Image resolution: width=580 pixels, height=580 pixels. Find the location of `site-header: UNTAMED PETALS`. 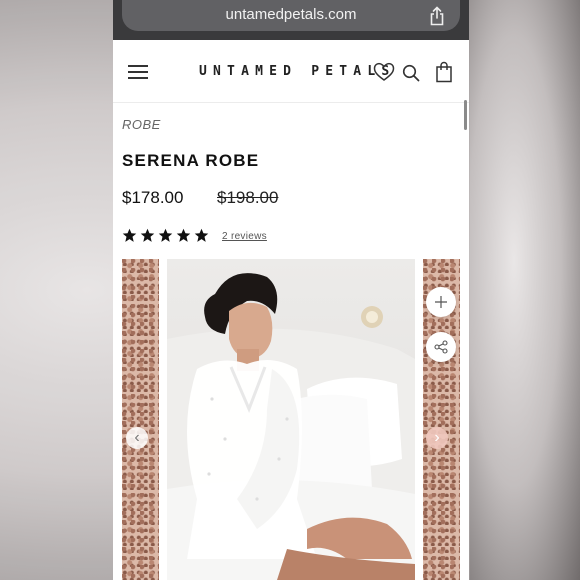

site-header: UNTAMED PETALS is located at coordinates (291, 71).